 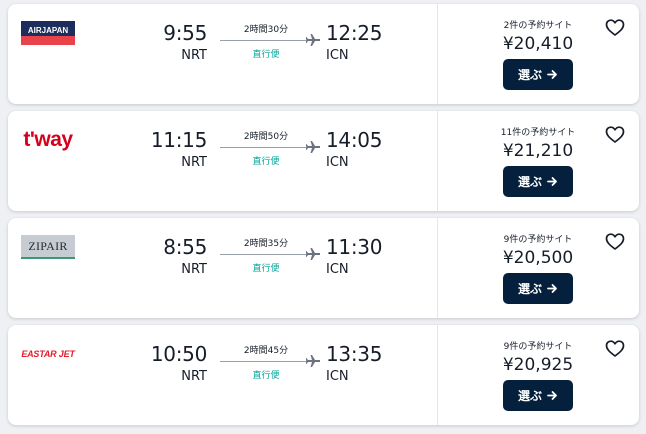 What do you see at coordinates (538, 365) in the screenshot?
I see `price: ¥20,925` at bounding box center [538, 365].